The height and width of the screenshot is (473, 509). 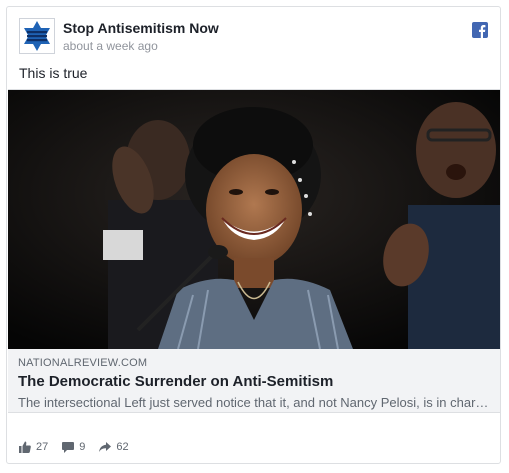 What do you see at coordinates (53, 73) in the screenshot?
I see `post-text: This is true` at bounding box center [53, 73].